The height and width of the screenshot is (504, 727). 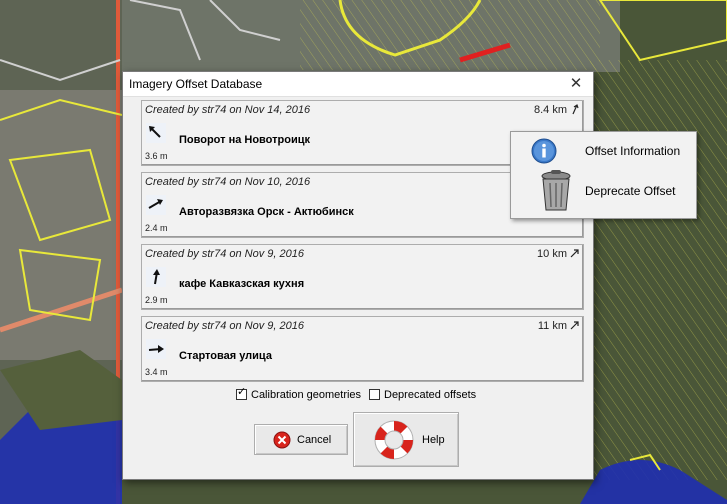 What do you see at coordinates (196, 84) in the screenshot?
I see `dialog-title: Imagery Offset Database` at bounding box center [196, 84].